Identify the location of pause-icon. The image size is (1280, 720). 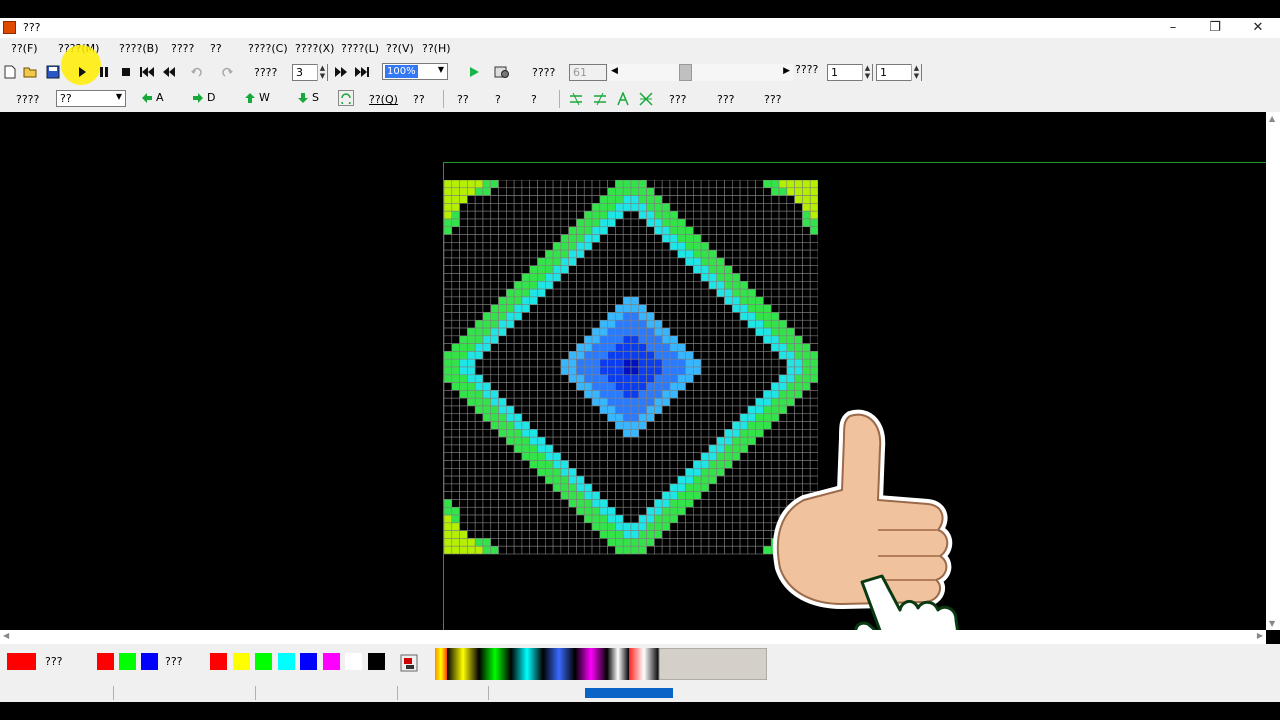
(104, 72).